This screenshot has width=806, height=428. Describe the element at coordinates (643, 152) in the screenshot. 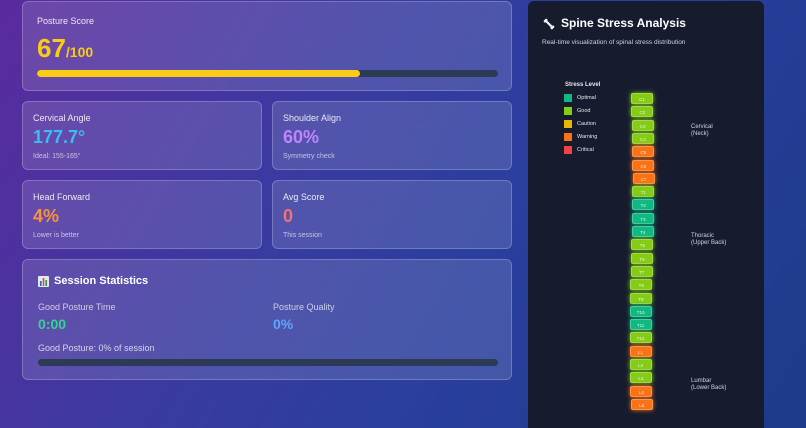

I see `vertebra-c5: C5` at that location.